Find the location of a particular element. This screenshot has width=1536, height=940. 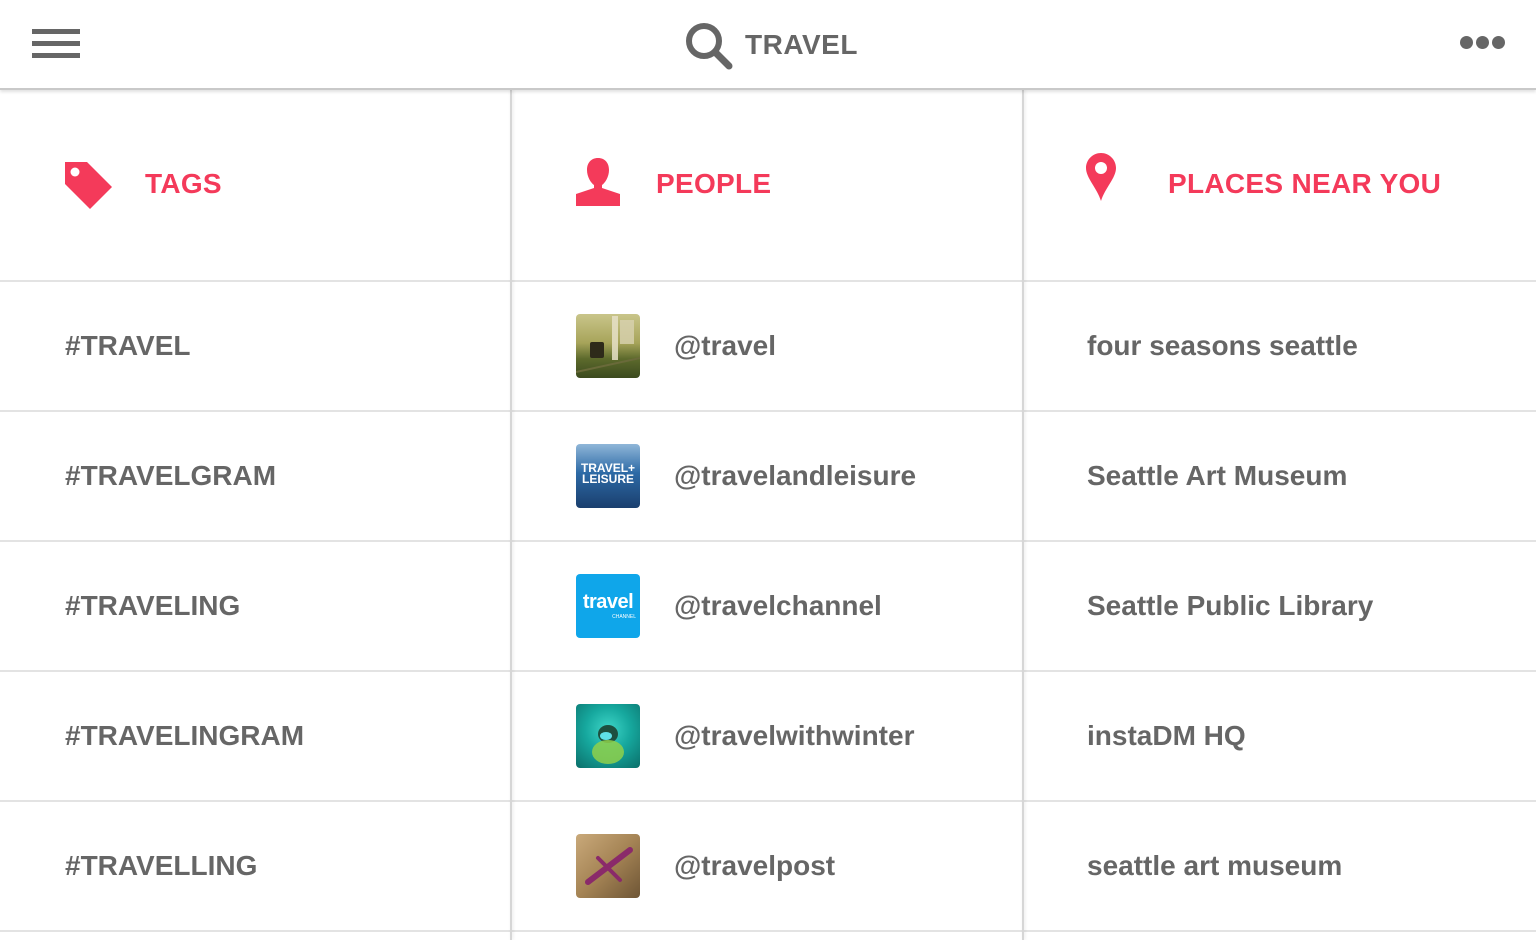

people-title: PEOPLE is located at coordinates (714, 183).